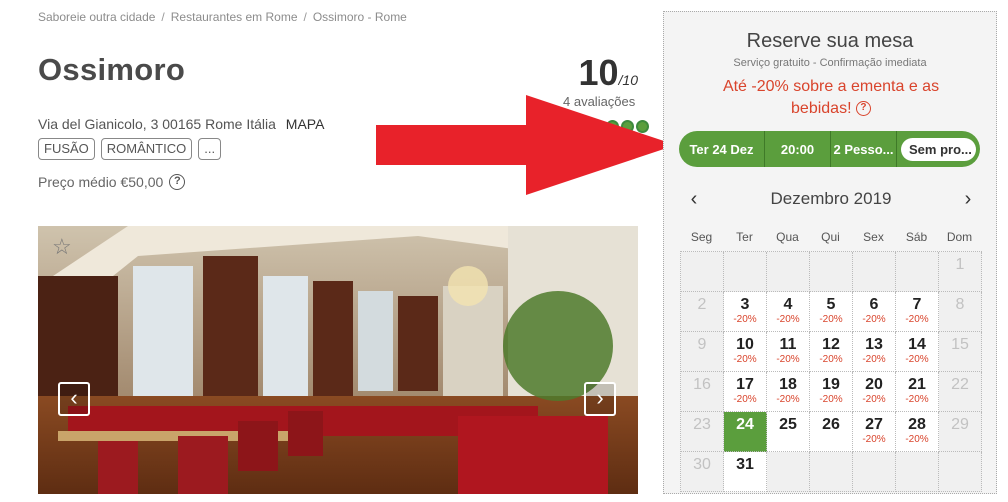  What do you see at coordinates (722, 149) in the screenshot?
I see `date-selector: Ter 24 Dez` at bounding box center [722, 149].